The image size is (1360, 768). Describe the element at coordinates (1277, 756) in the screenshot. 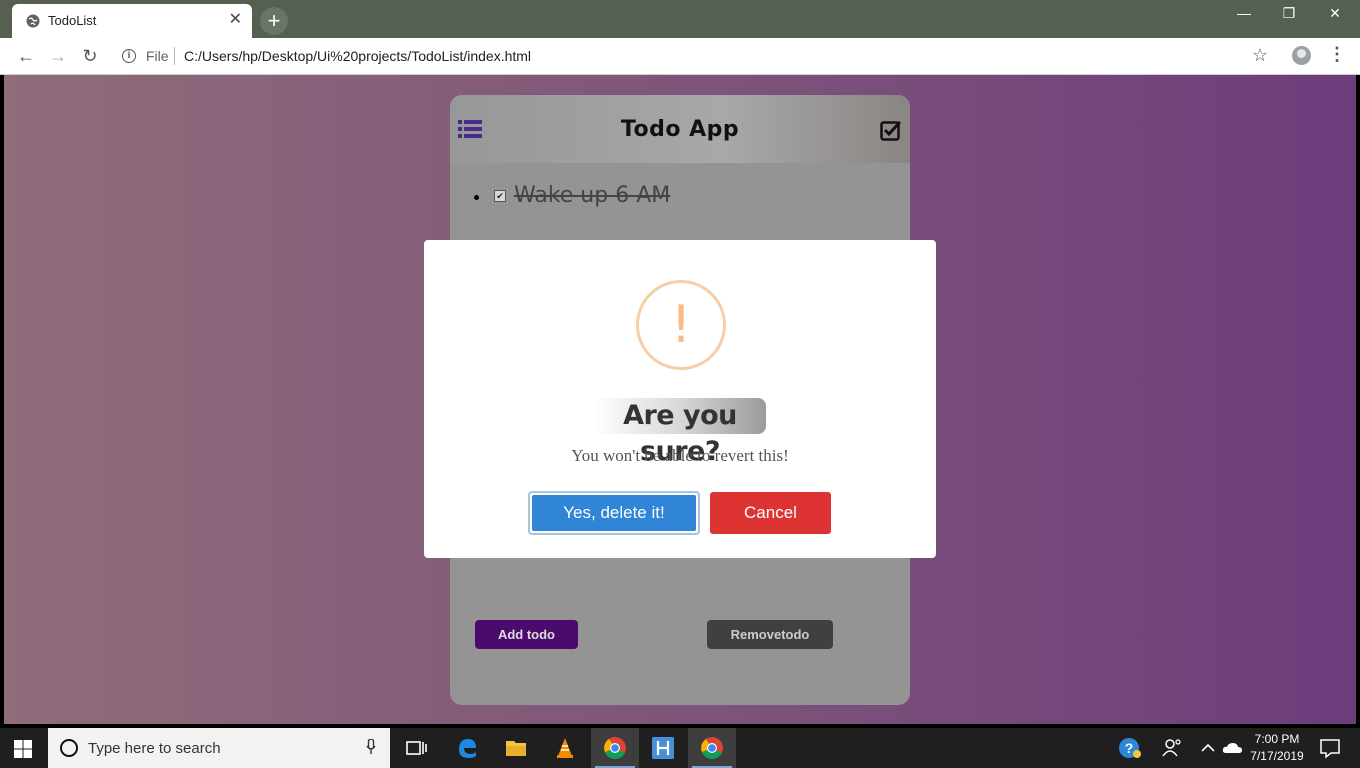

I see `clock-date: 7/17/2019` at that location.